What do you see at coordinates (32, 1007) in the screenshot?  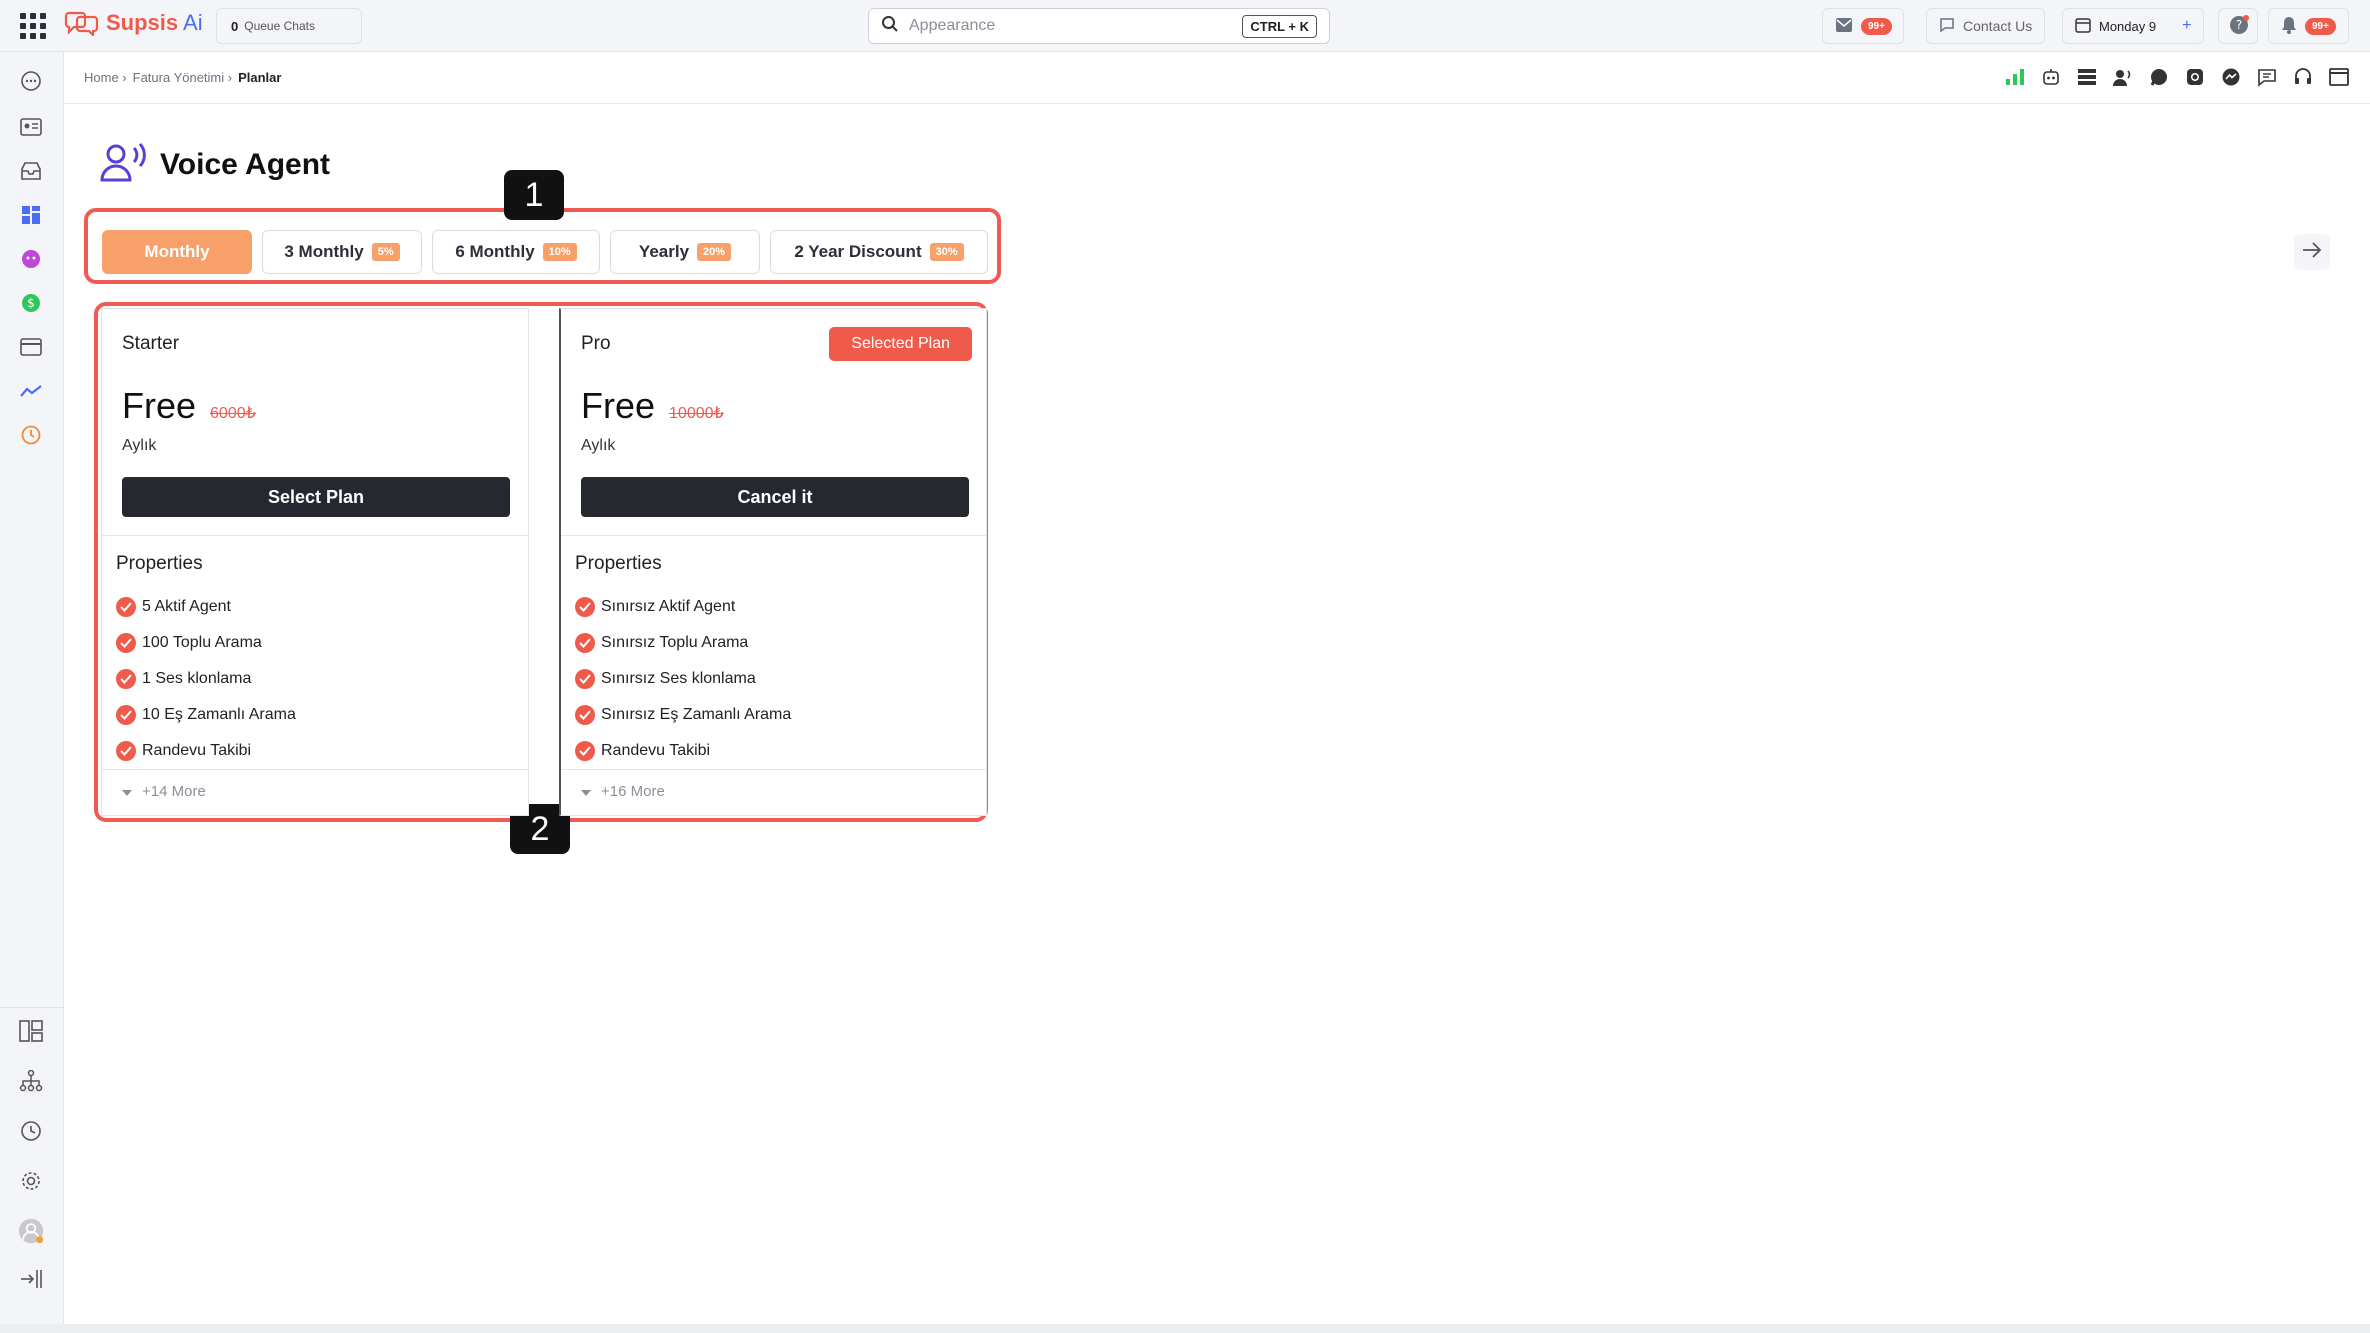 I see `sidebar-divider` at bounding box center [32, 1007].